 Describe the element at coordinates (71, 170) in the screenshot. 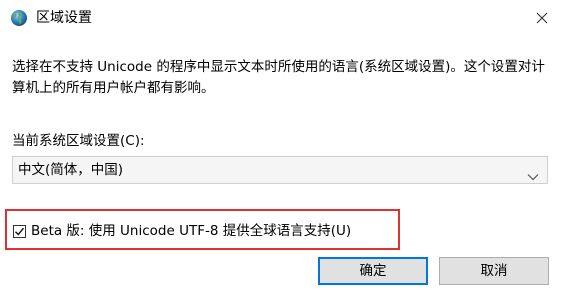

I see `system-locale-selected-value: 中文(简体，中国)` at that location.